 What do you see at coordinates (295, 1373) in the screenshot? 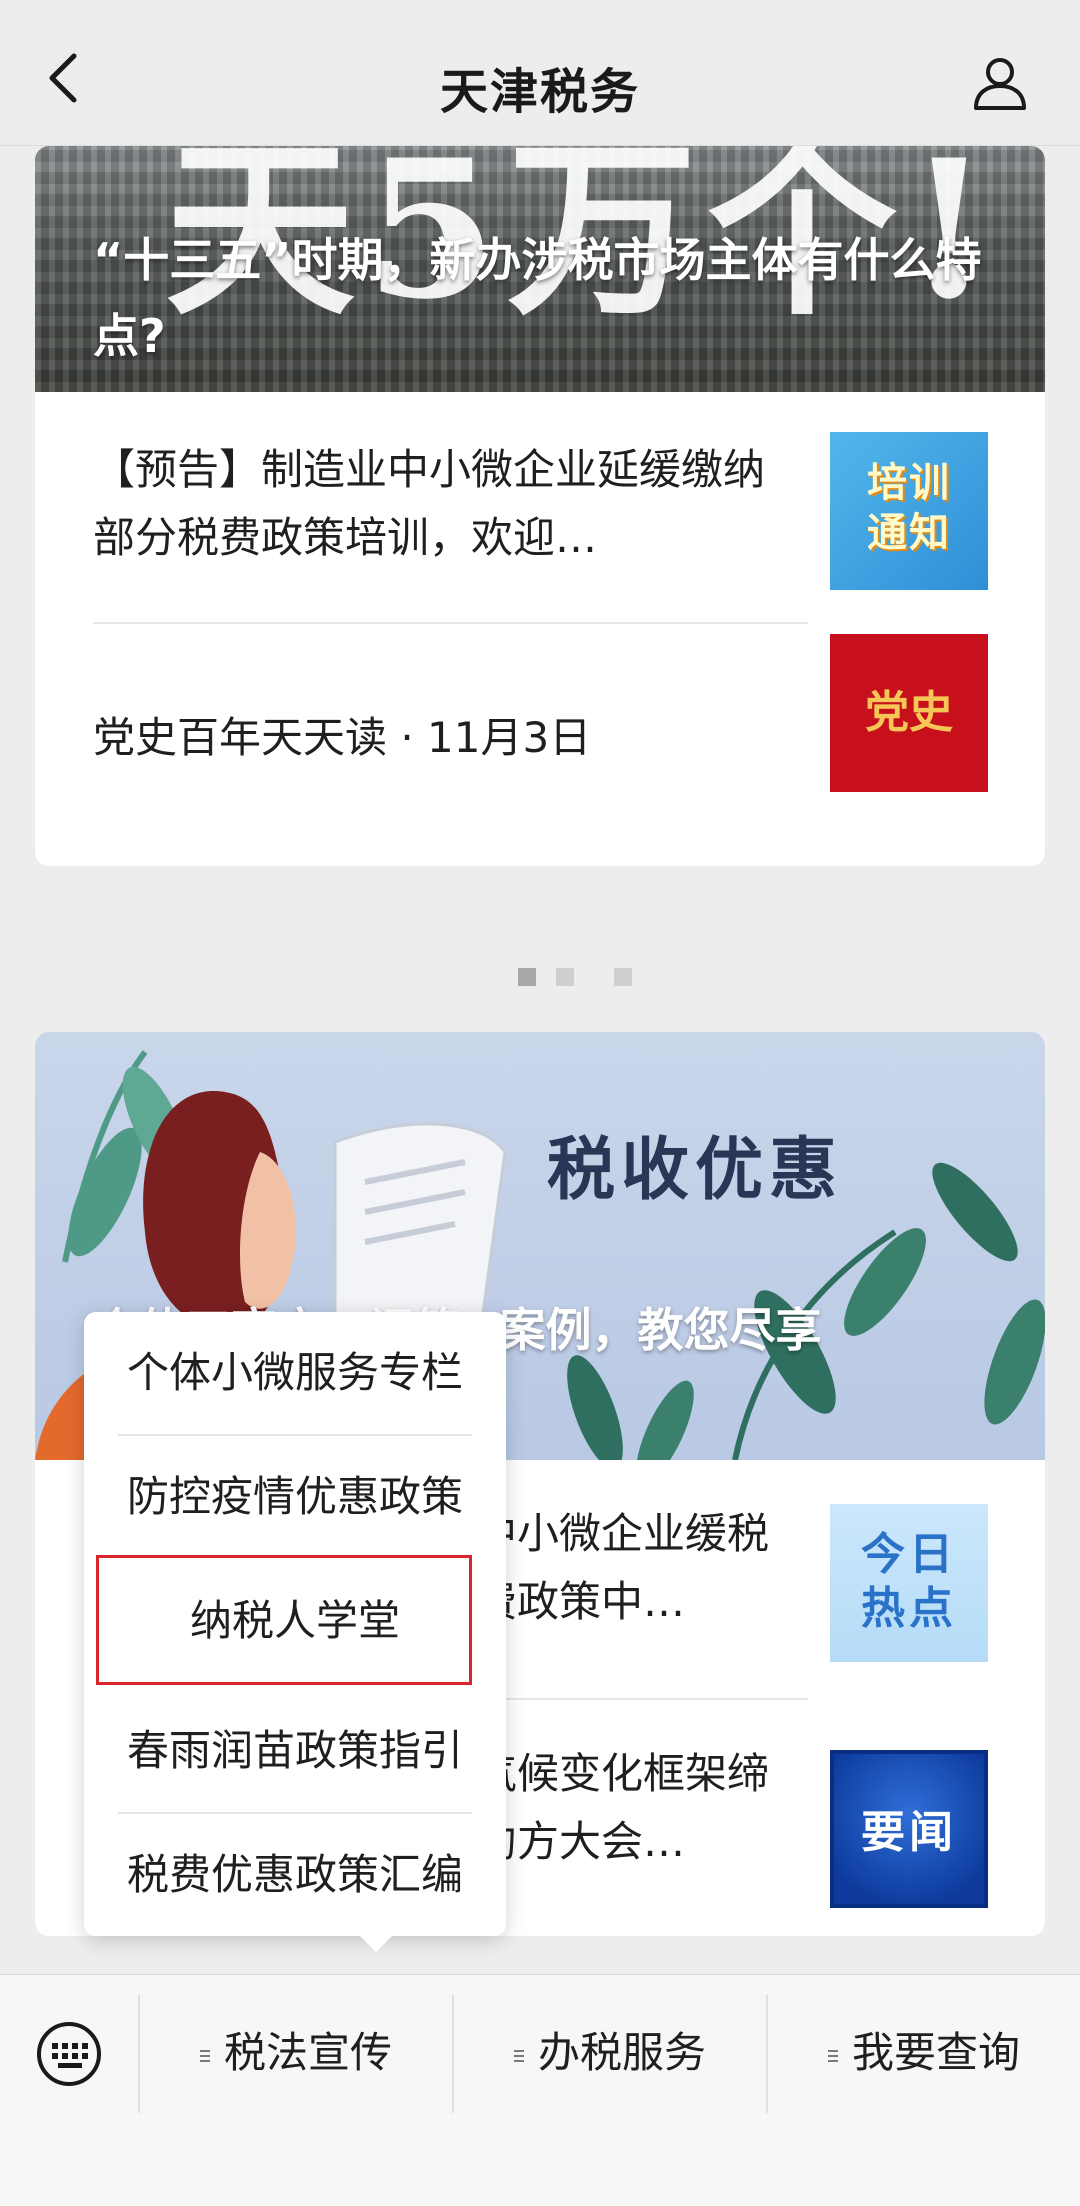
I see `submenu-item: 个体小微服务专栏` at bounding box center [295, 1373].